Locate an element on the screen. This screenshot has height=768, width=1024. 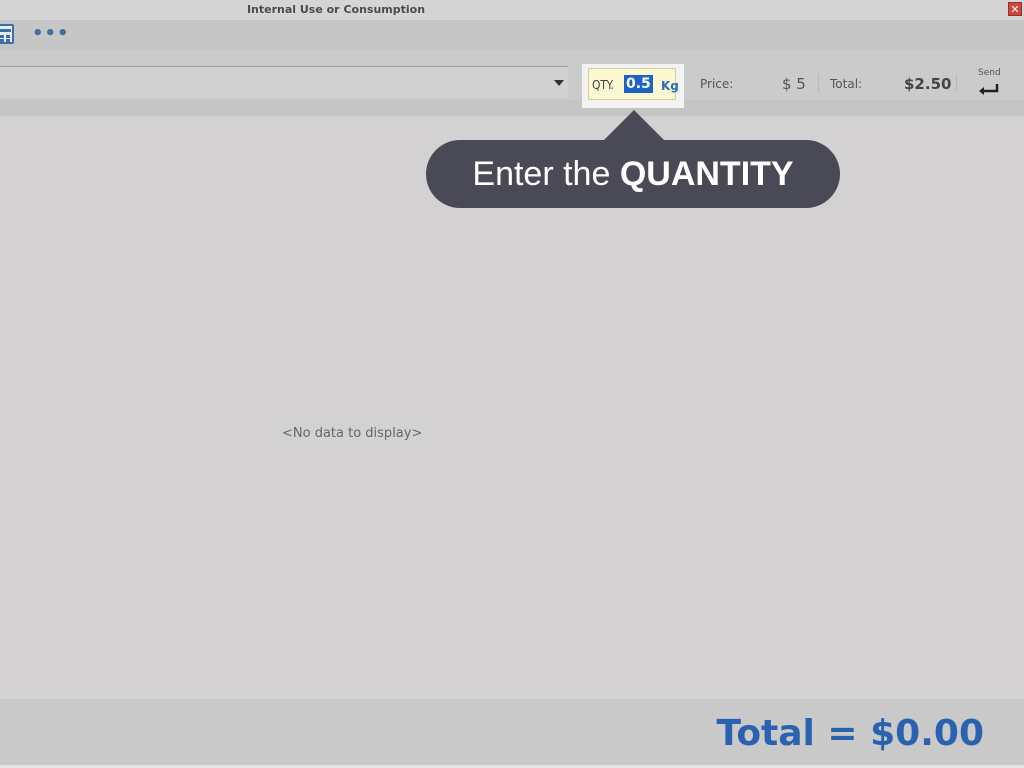
item-entry-bar: QTY. 0.5 Kg Price: $ 5 Total: $2.50 Send is located at coordinates (512, 83).